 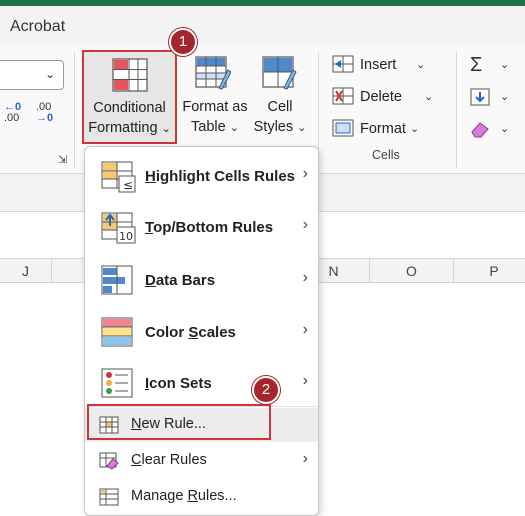 What do you see at coordinates (37, 27) in the screenshot?
I see `tab-acrobat: Acrobat` at bounding box center [37, 27].